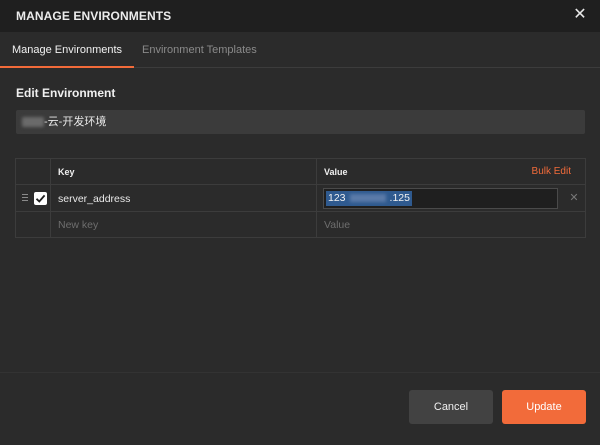 The width and height of the screenshot is (600, 445). I want to click on new-value-input: Value, so click(337, 225).